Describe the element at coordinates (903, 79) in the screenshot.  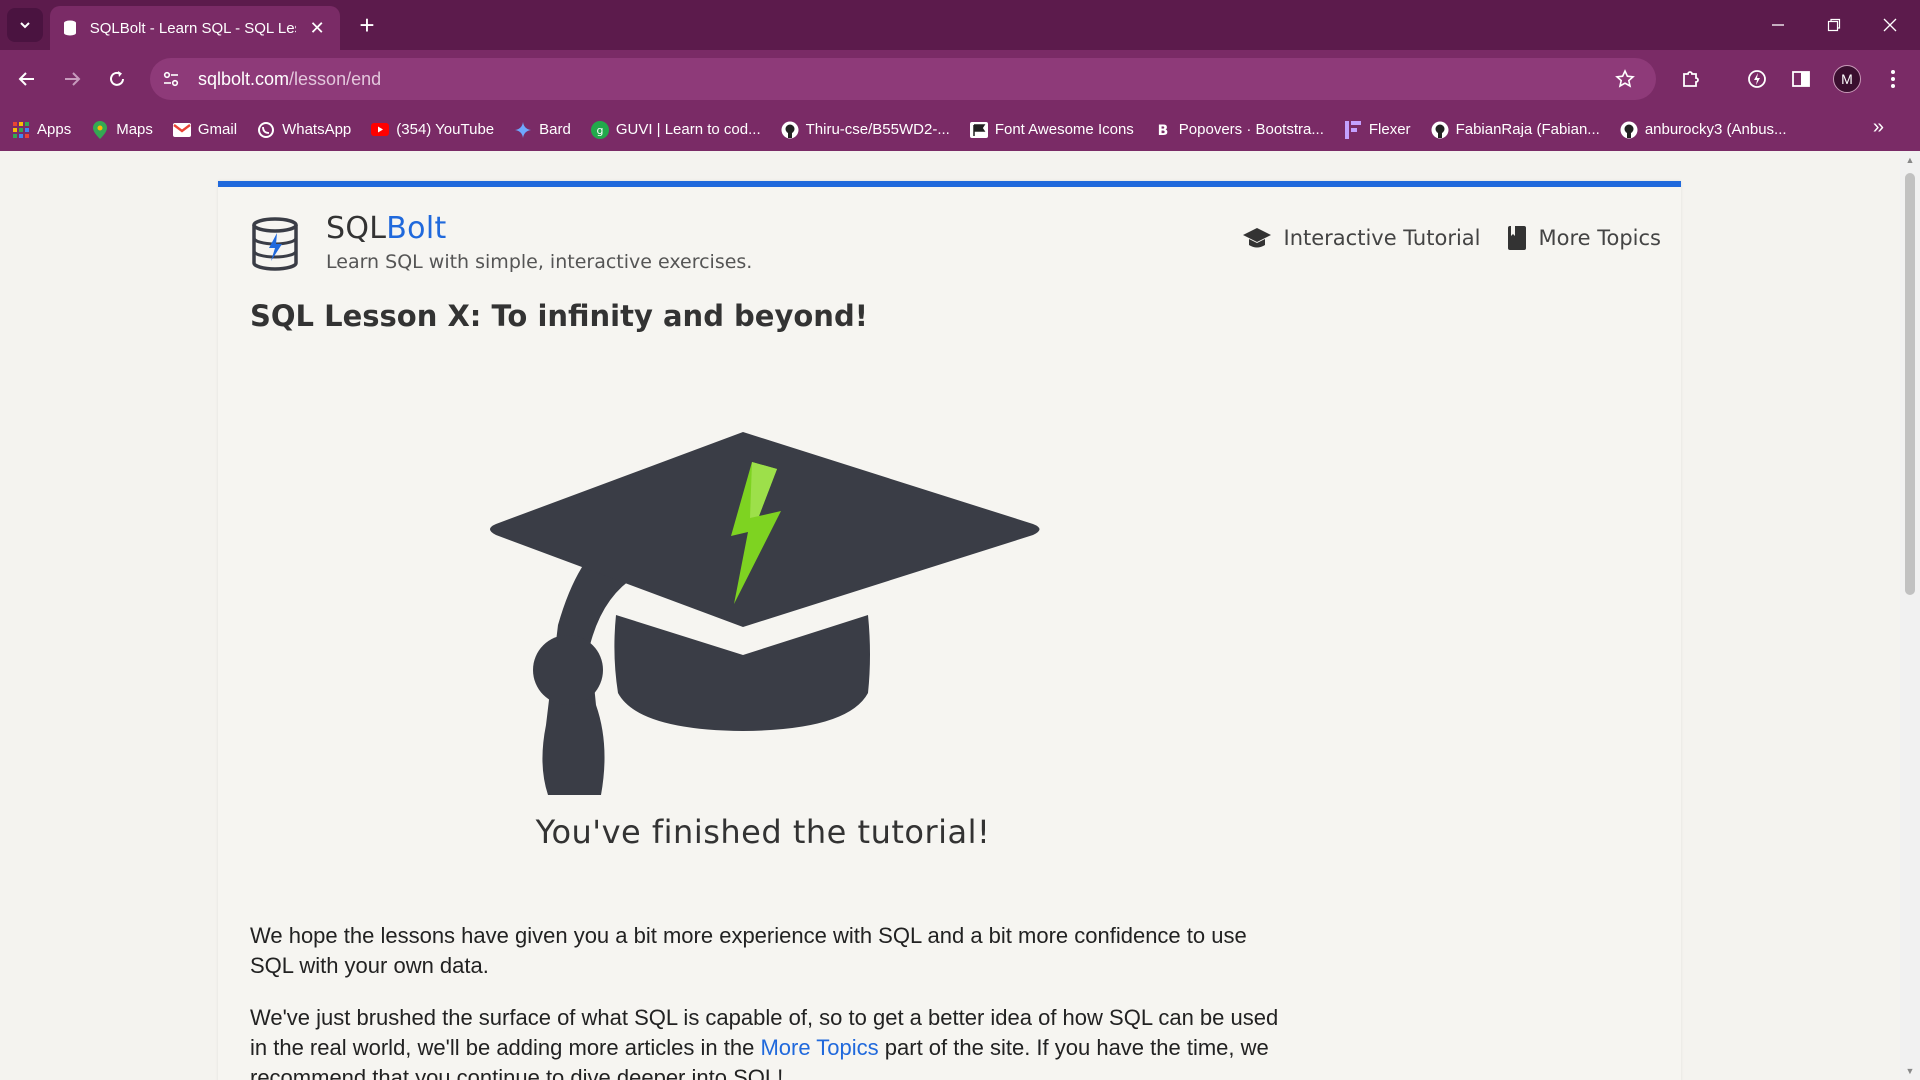
I see `address-bar: sqlbolt.com/lesson/end` at that location.